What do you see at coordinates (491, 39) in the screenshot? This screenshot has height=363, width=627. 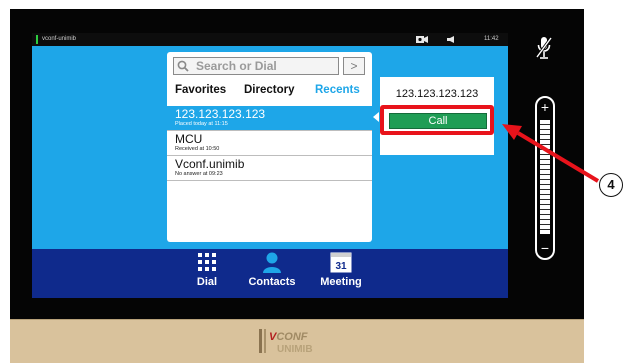 I see `clock: 11:42` at bounding box center [491, 39].